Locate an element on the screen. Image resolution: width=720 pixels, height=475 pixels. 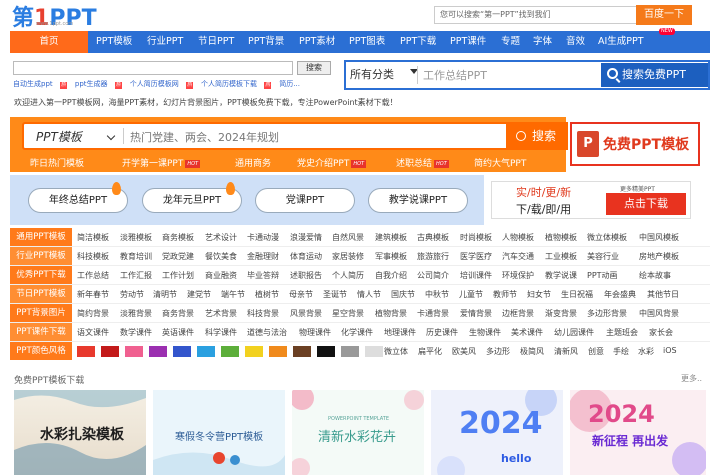
grid-link: 生日祝福 is located at coordinates (577, 294).